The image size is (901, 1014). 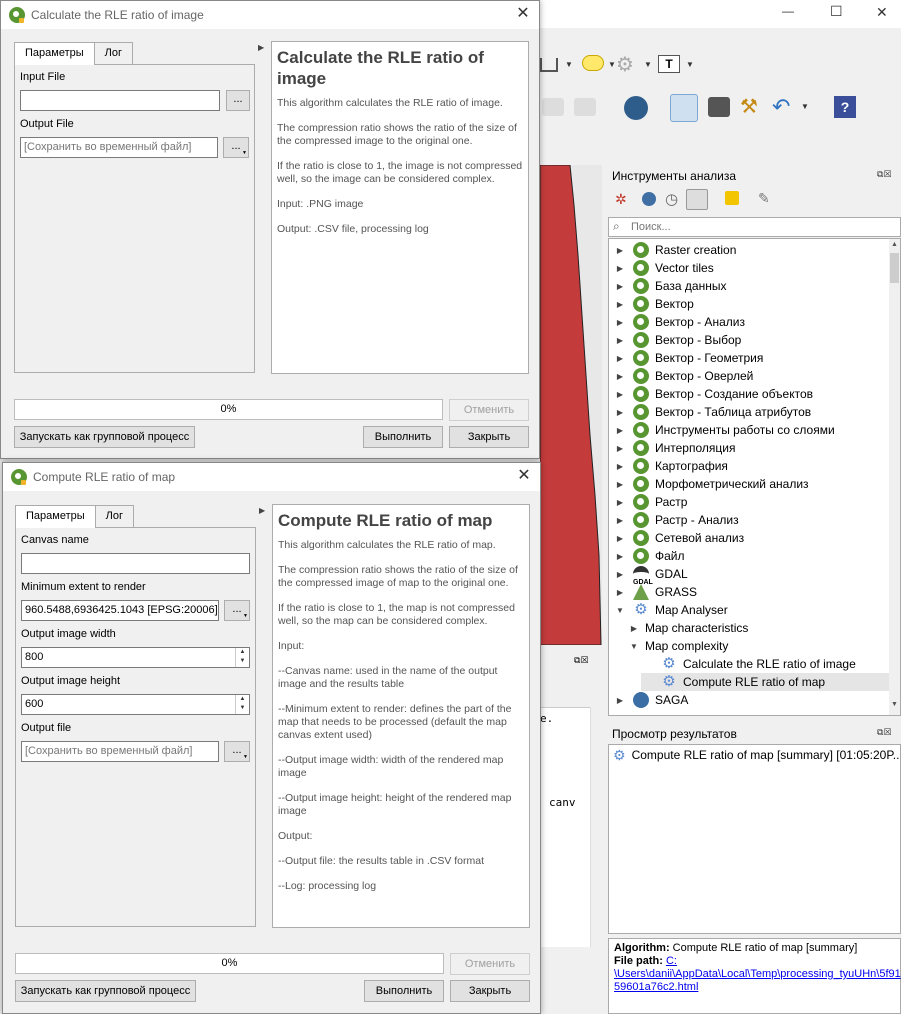 I want to click on measure-icon, so click(x=549, y=65).